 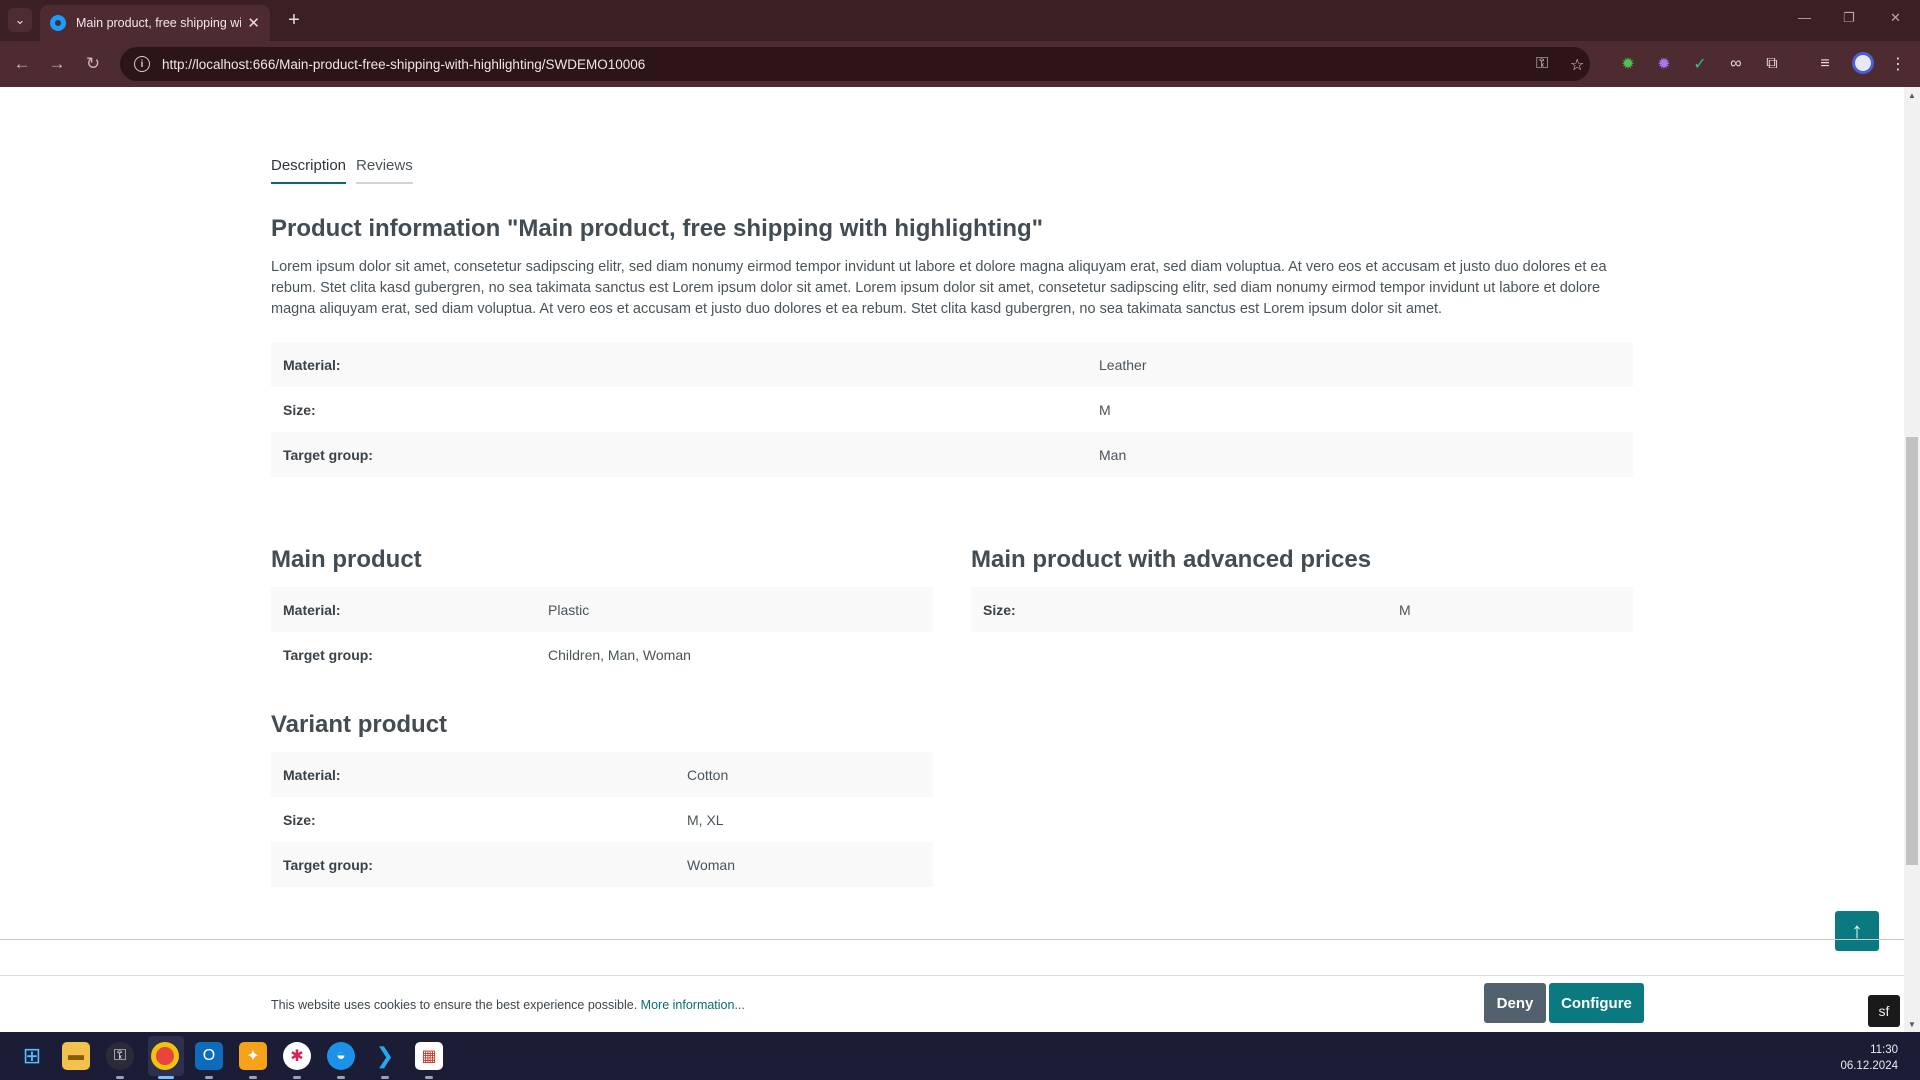 I want to click on clock-date: 06.12.2024, so click(x=1869, y=1066).